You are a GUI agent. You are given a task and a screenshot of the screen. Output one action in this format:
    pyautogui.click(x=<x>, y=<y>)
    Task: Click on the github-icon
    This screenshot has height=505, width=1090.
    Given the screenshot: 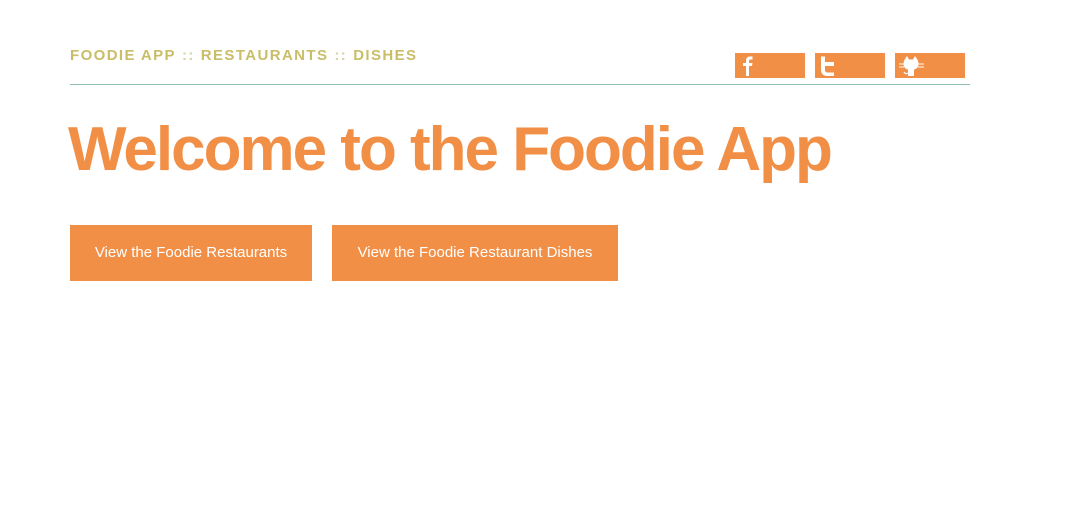 What is the action you would take?
    pyautogui.click(x=911, y=66)
    